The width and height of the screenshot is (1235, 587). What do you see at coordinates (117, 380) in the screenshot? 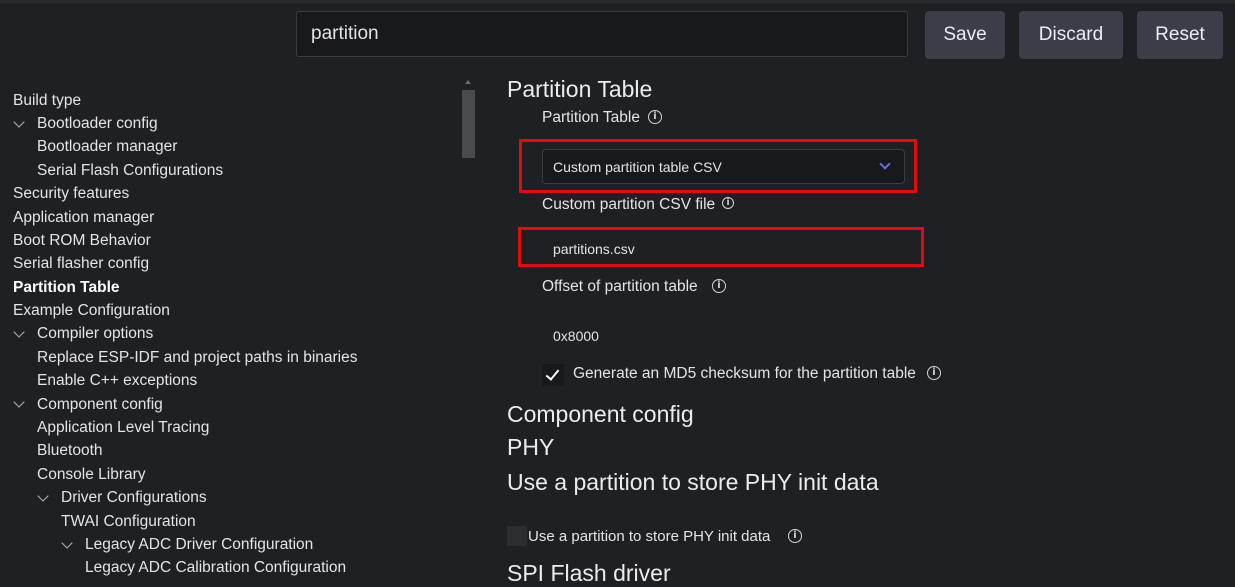
I see `sidebar-item-enable-cpp-exceptions: Enable C++ exceptions` at bounding box center [117, 380].